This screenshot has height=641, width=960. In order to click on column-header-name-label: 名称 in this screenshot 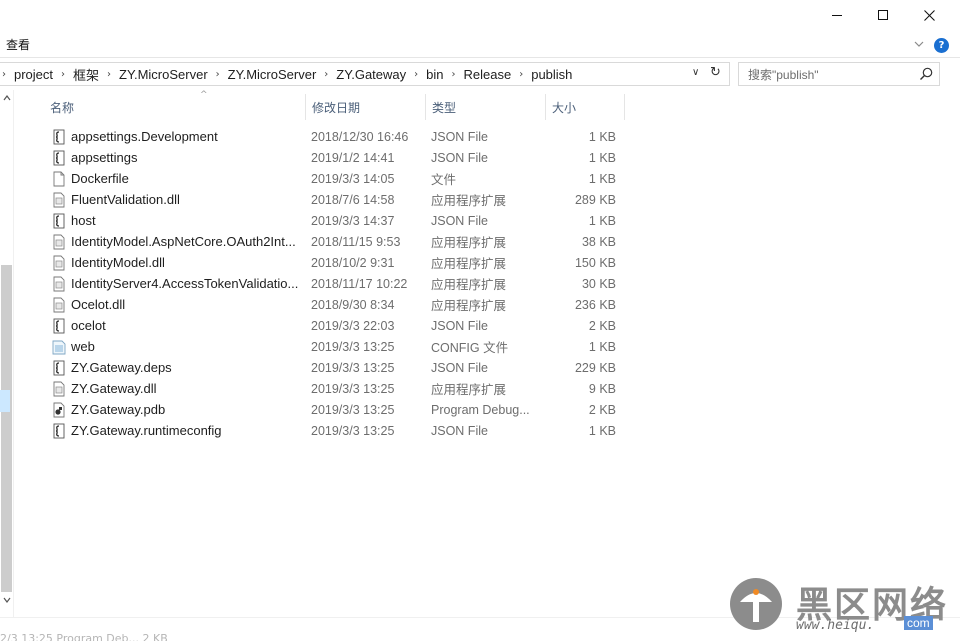, I will do `click(62, 107)`.